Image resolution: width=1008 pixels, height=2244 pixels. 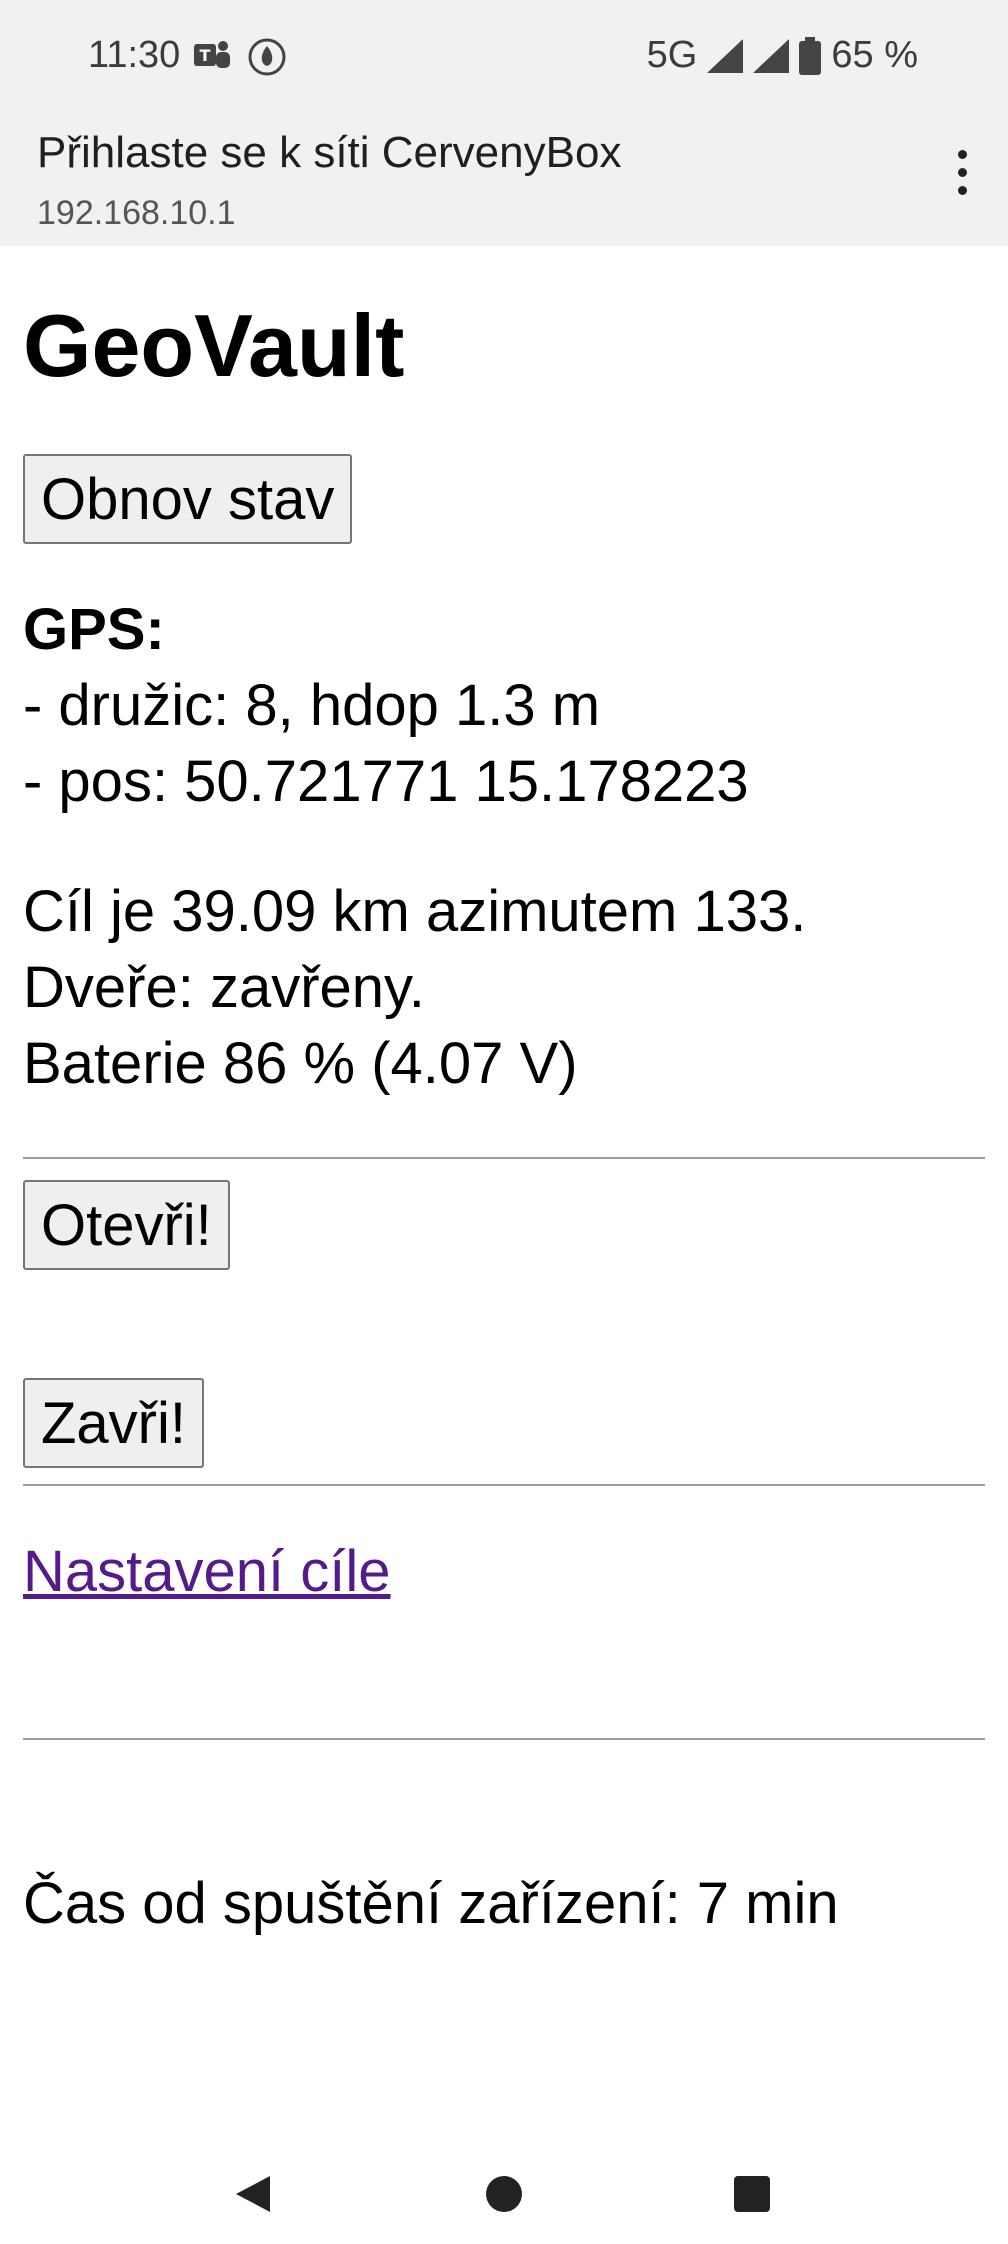 What do you see at coordinates (267, 59) in the screenshot?
I see `app-icon` at bounding box center [267, 59].